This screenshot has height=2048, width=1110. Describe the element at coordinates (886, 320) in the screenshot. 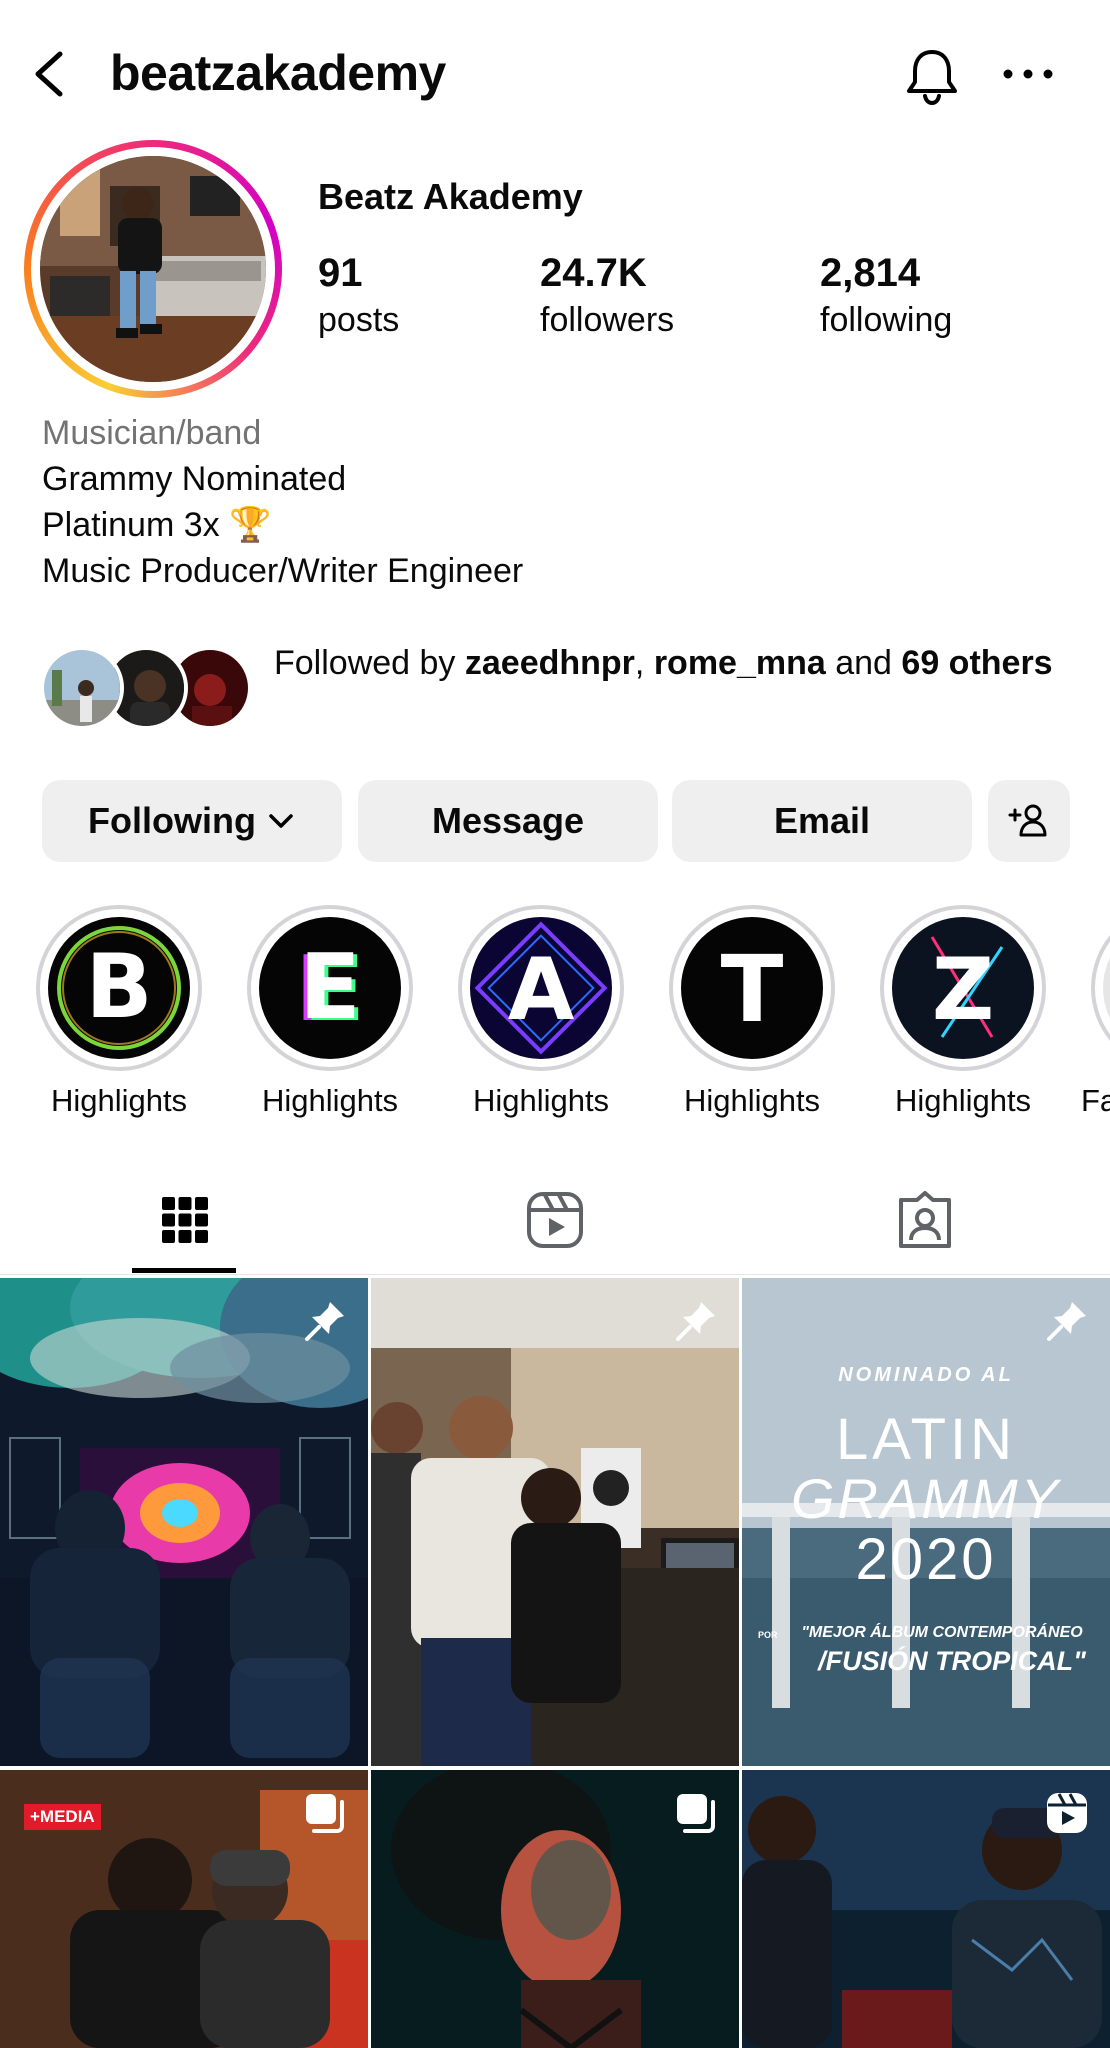

I see `following-label: following` at that location.